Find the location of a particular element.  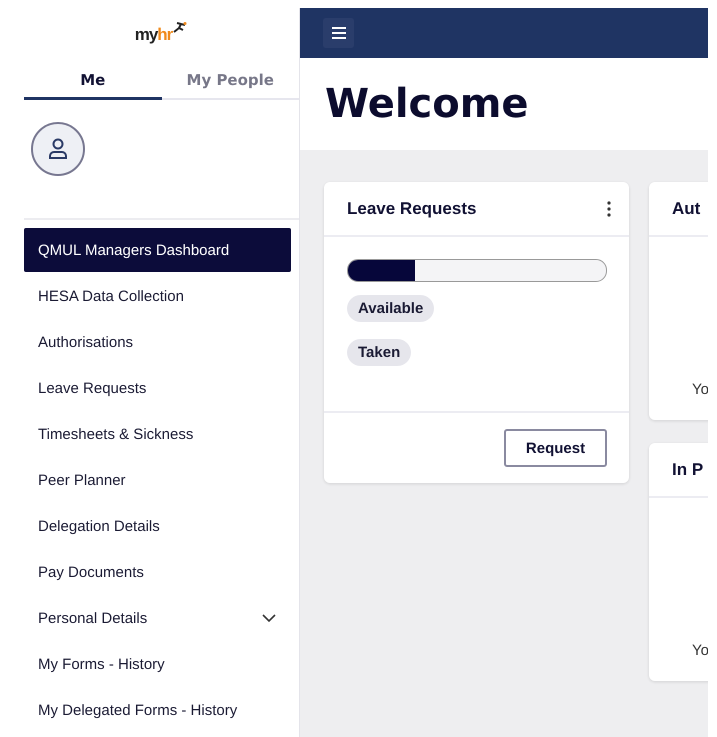

nav-item: QMUL Managers Dashboard is located at coordinates (157, 250).